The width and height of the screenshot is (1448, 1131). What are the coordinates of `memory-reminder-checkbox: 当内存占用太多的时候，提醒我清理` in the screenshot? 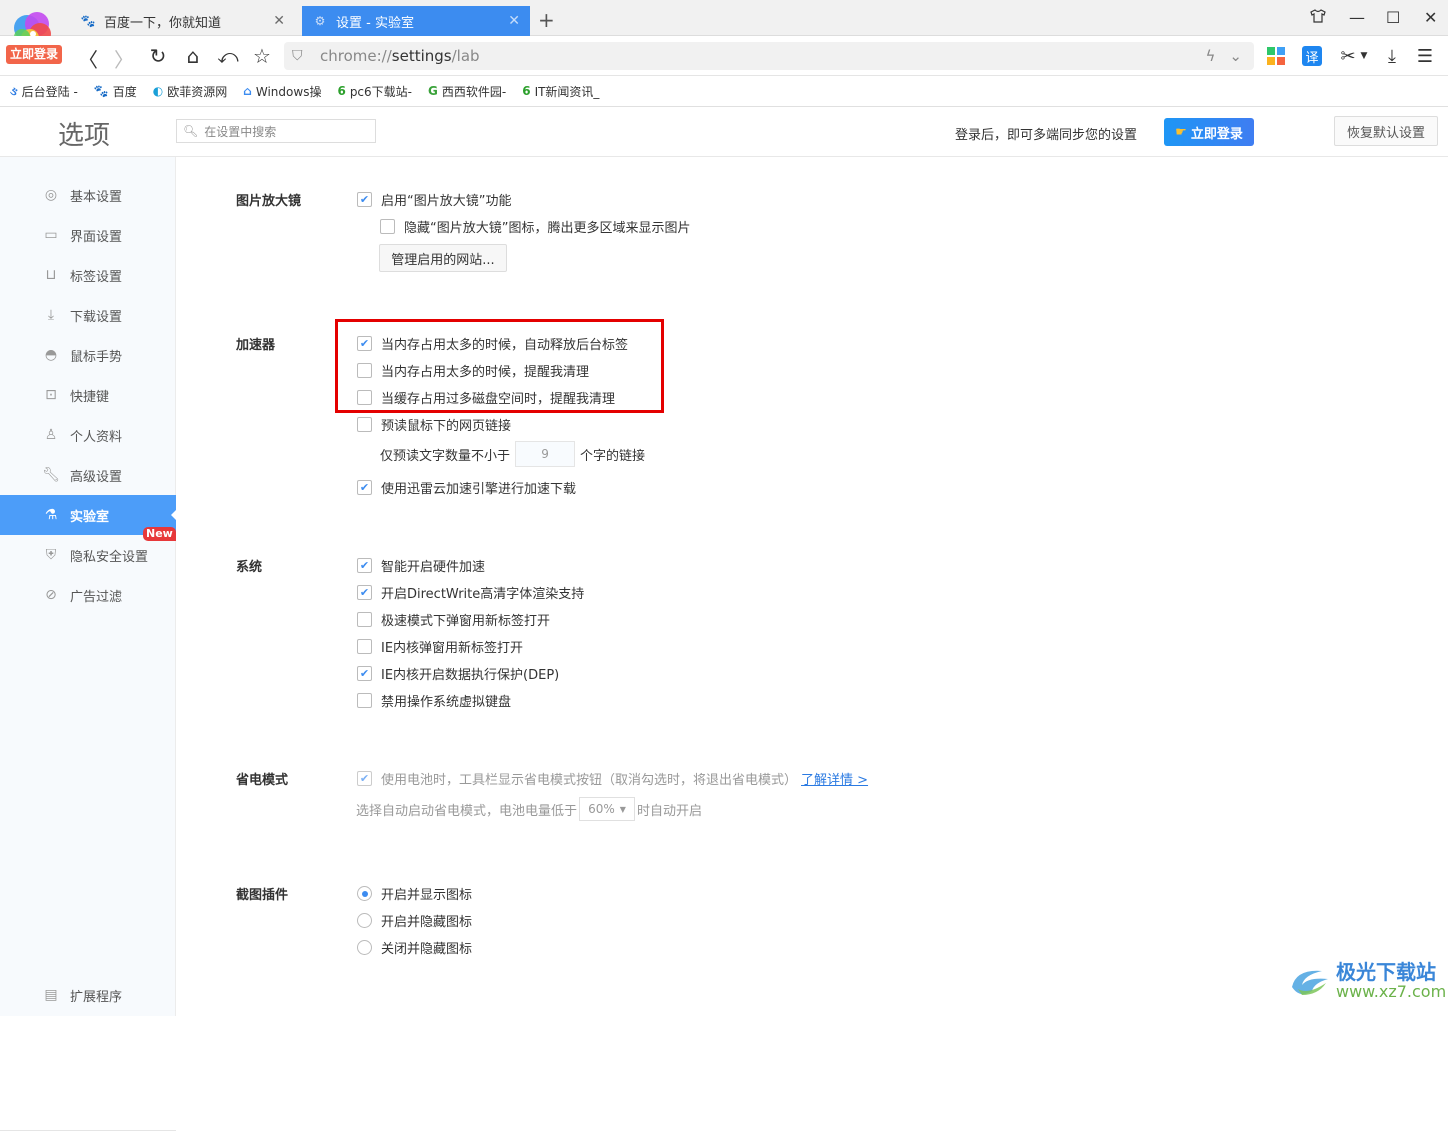 It's located at (473, 370).